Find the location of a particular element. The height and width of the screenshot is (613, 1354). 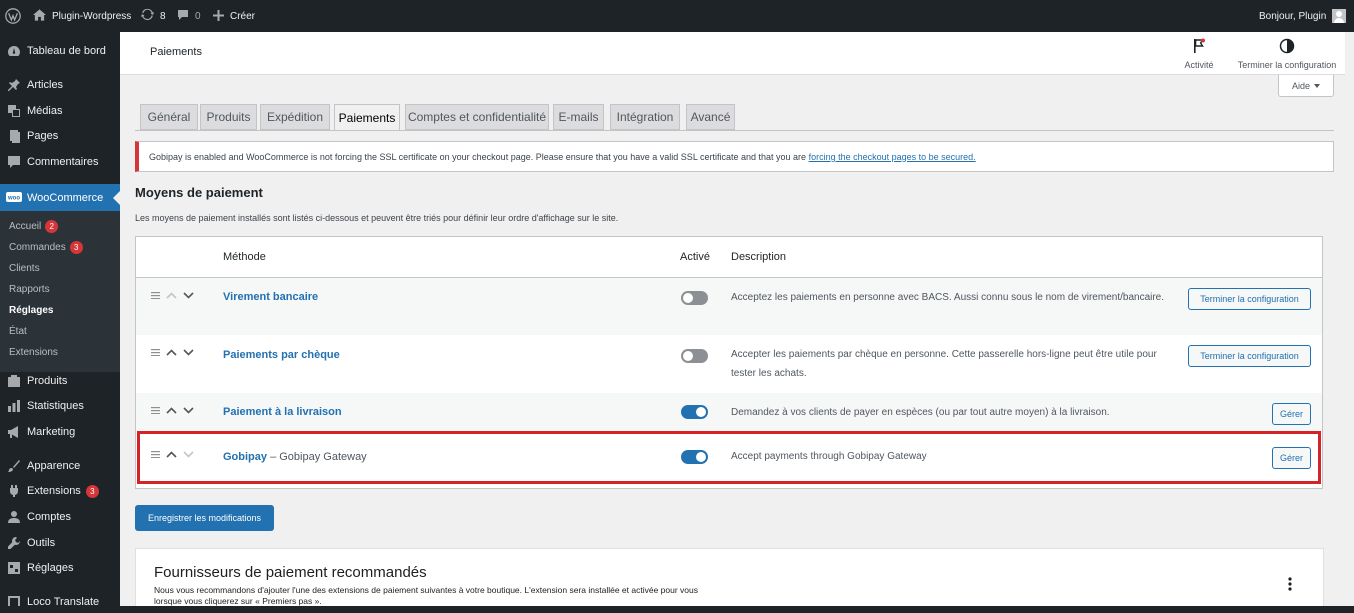

sidebar-item-label-with-badge: Extensions 3 is located at coordinates (63, 491).